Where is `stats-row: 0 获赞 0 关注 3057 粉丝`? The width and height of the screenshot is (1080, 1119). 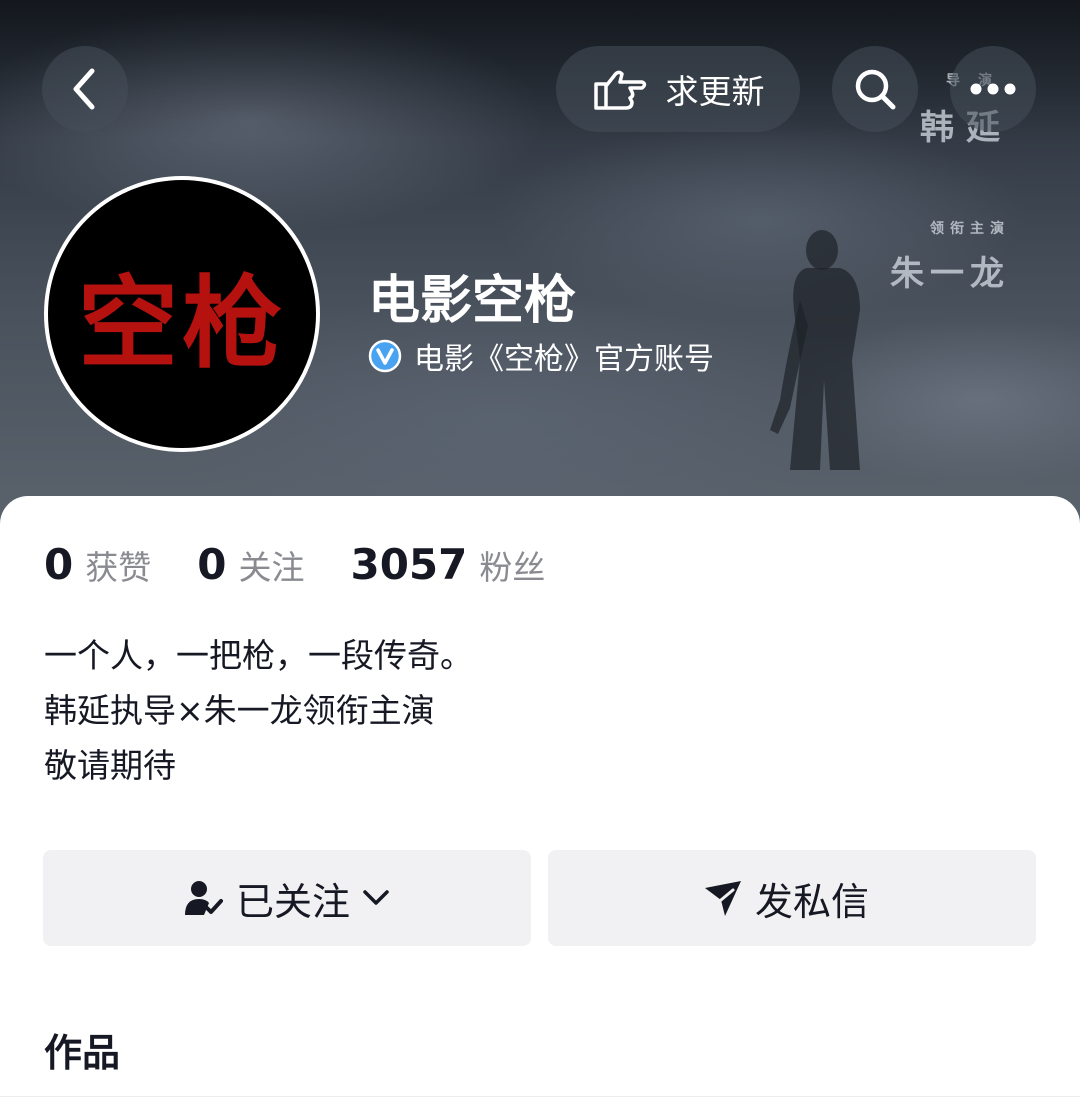
stats-row: 0 获赞 0 关注 3057 粉丝 is located at coordinates (317, 564).